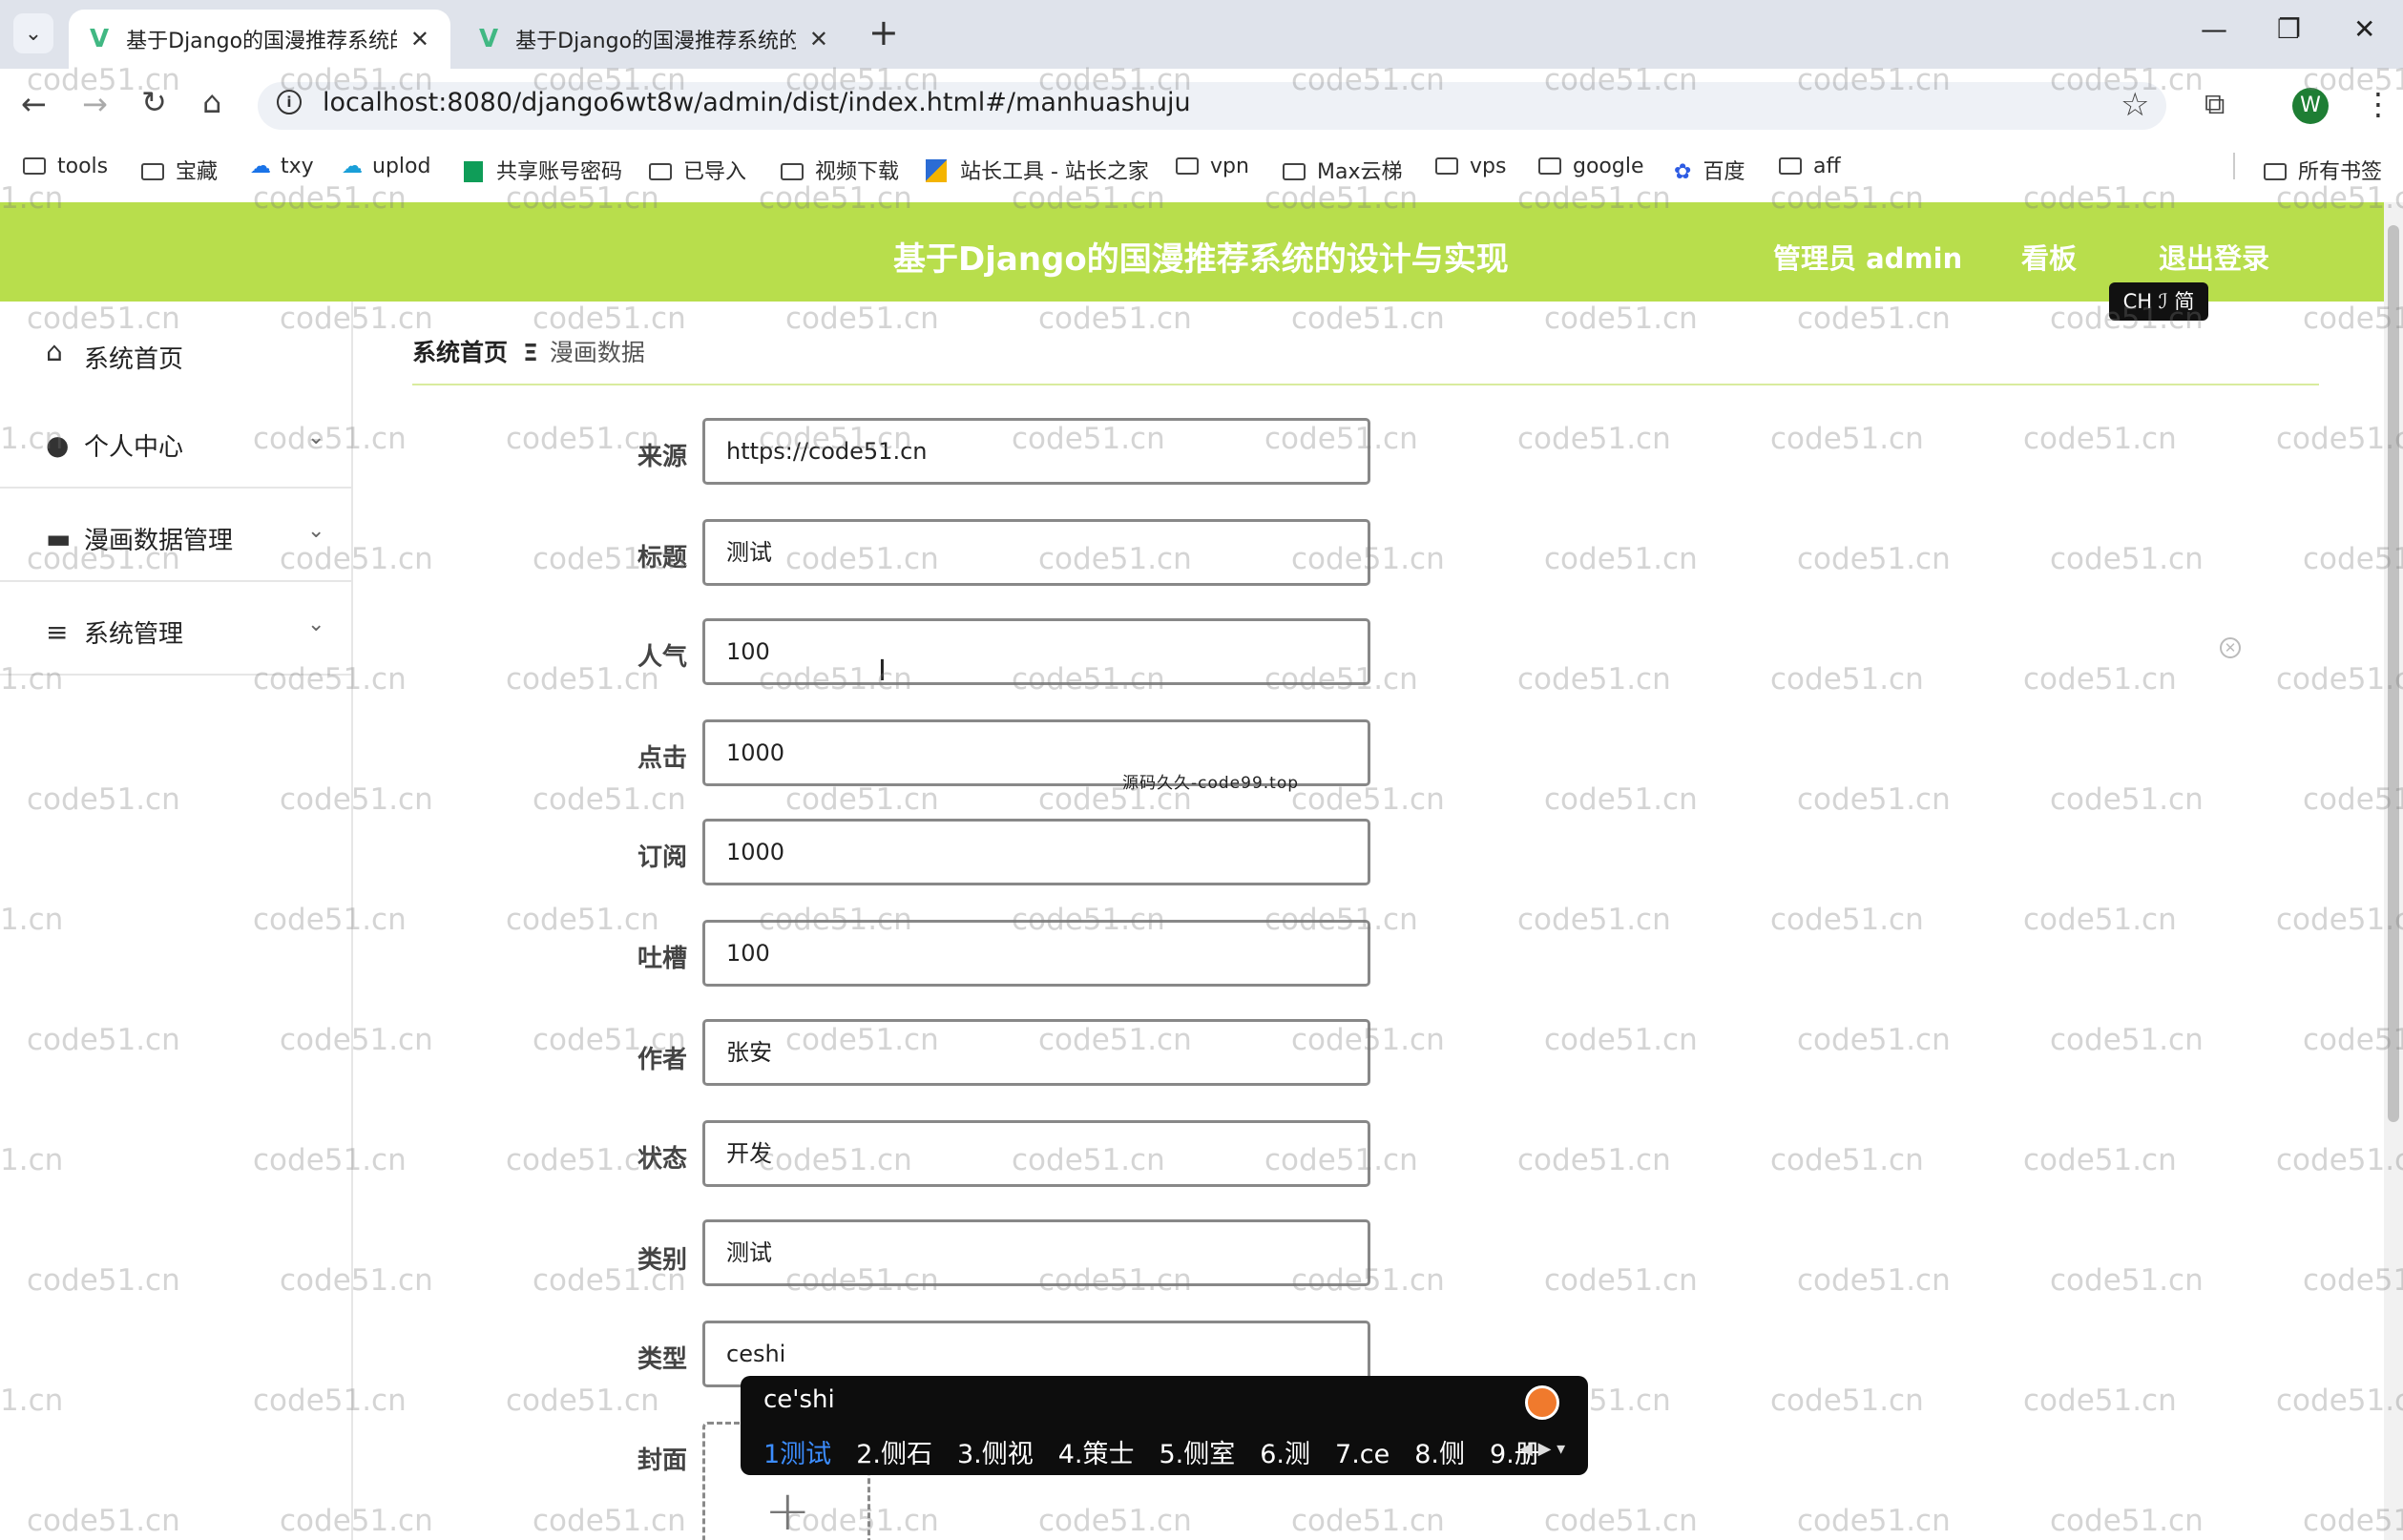  What do you see at coordinates (2049, 257) in the screenshot?
I see `dashboard-link: 看板` at bounding box center [2049, 257].